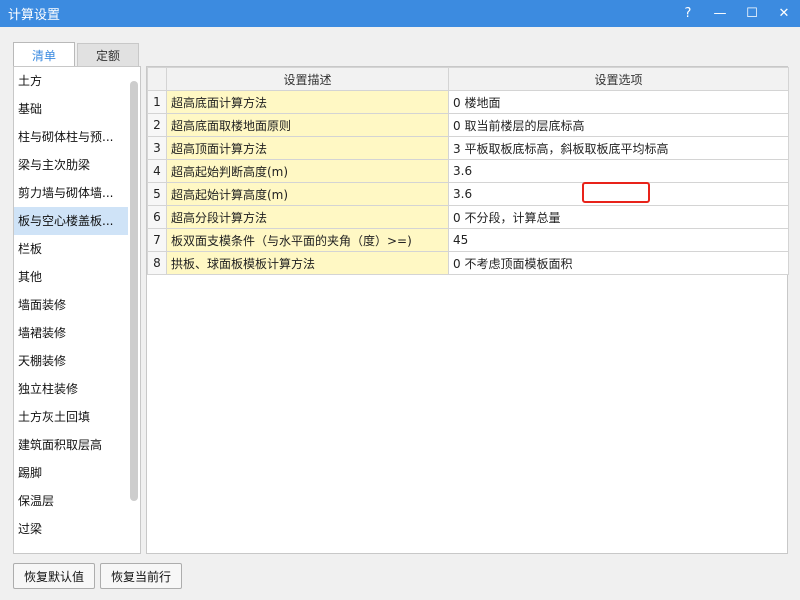  Describe the element at coordinates (157, 240) in the screenshot. I see `row-number: 7` at that location.